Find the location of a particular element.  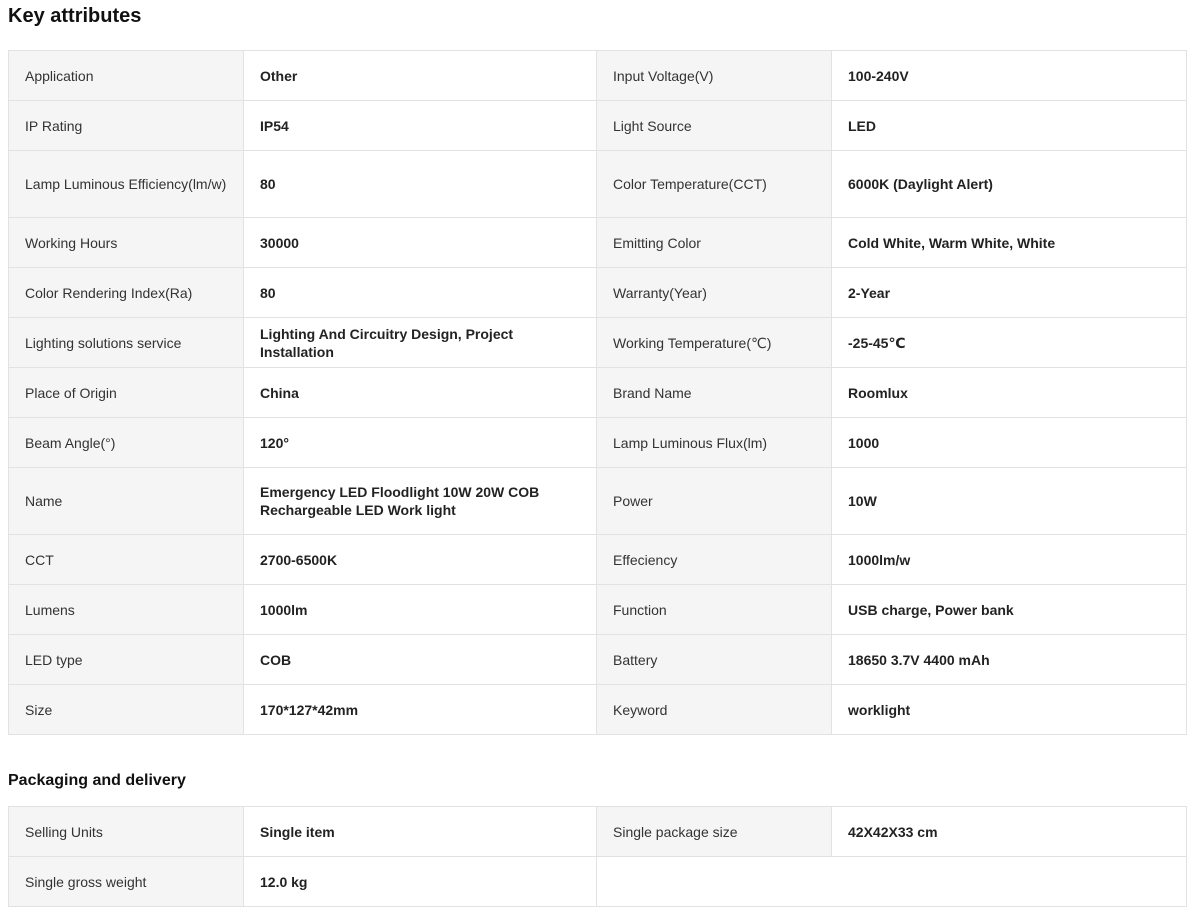

attribute-value: 1000lm is located at coordinates (420, 609).